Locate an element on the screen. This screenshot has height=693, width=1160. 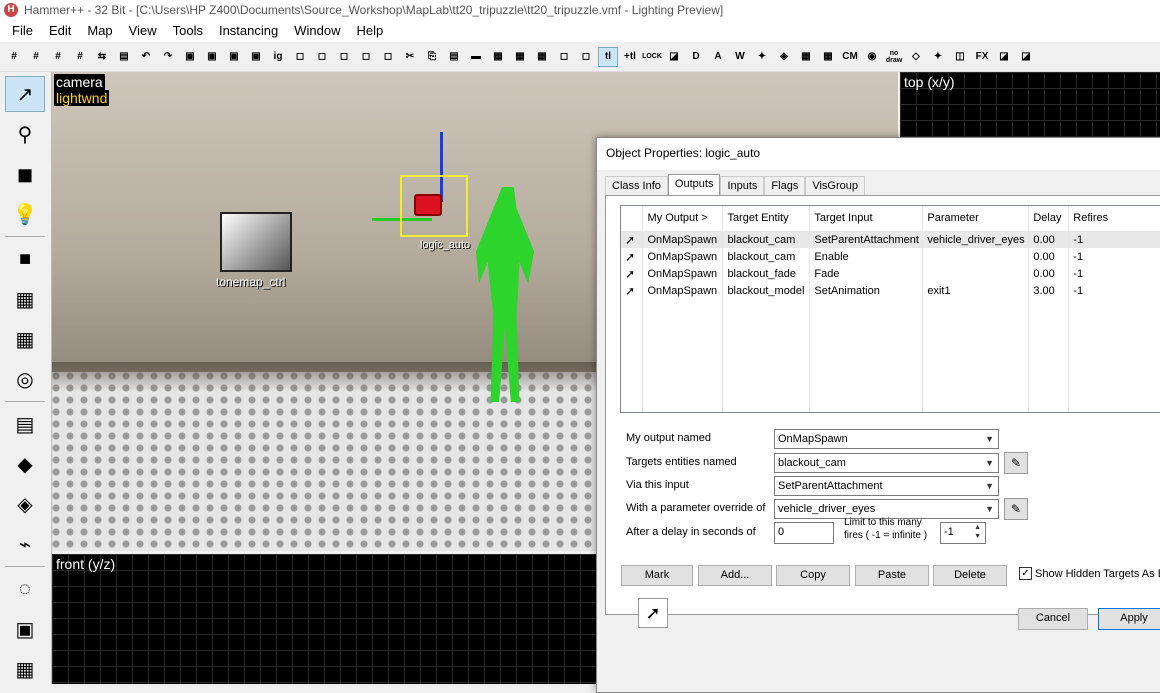
via-input-combo: SetParentAttachment ▼ is located at coordinates (886, 486).